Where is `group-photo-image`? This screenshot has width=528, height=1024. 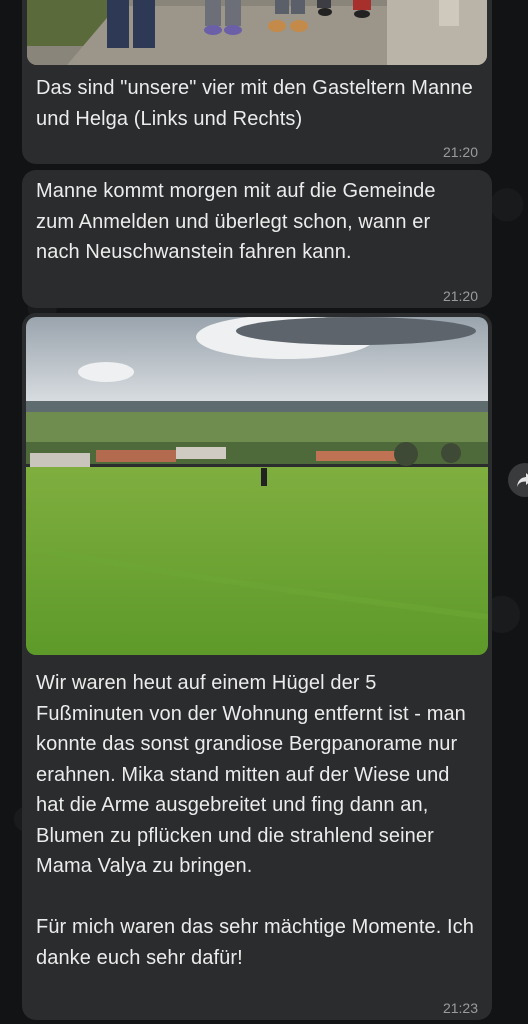
group-photo-image is located at coordinates (257, 32).